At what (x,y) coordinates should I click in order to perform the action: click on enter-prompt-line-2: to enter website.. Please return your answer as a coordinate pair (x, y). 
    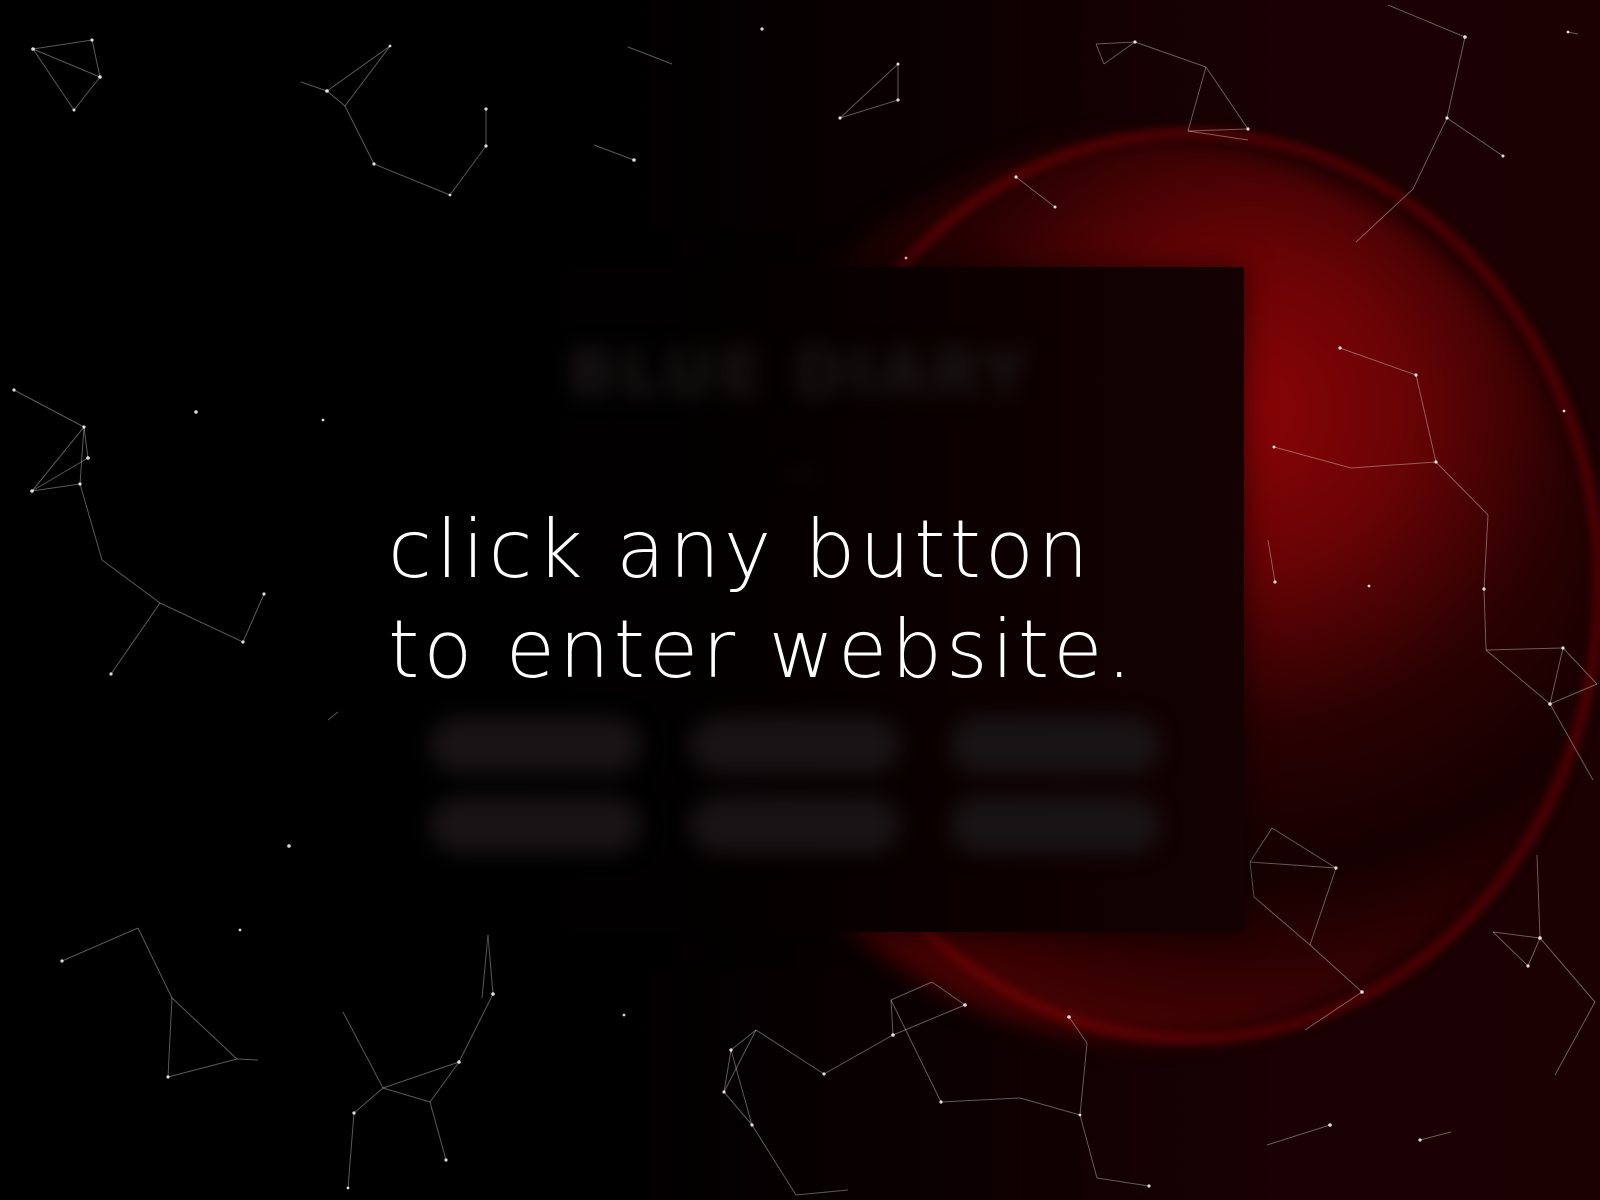
    Looking at the image, I should click on (762, 649).